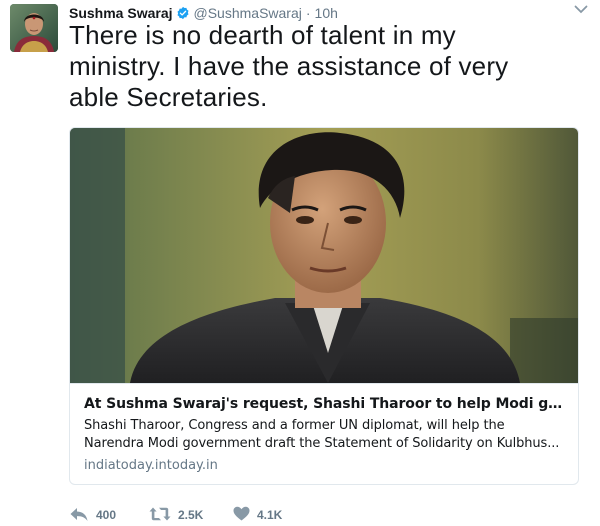 The image size is (600, 526). Describe the element at coordinates (121, 13) in the screenshot. I see `author-name: Sushma Swaraj` at that location.